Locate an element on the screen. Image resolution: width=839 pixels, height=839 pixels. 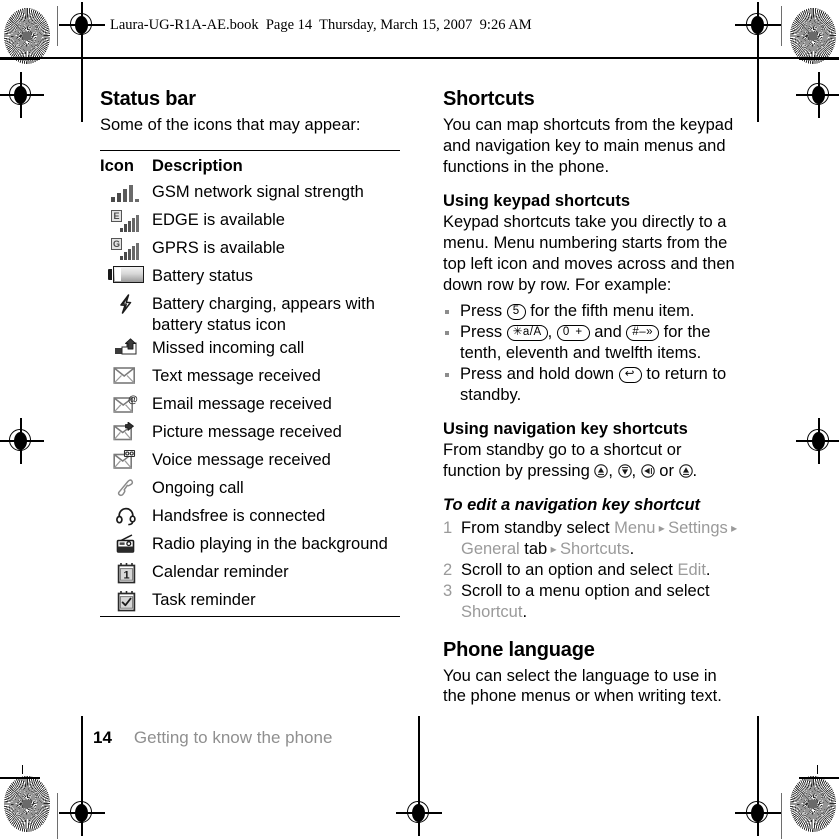
list-item: Press 5 for the fifth menu item. is located at coordinates (593, 311).